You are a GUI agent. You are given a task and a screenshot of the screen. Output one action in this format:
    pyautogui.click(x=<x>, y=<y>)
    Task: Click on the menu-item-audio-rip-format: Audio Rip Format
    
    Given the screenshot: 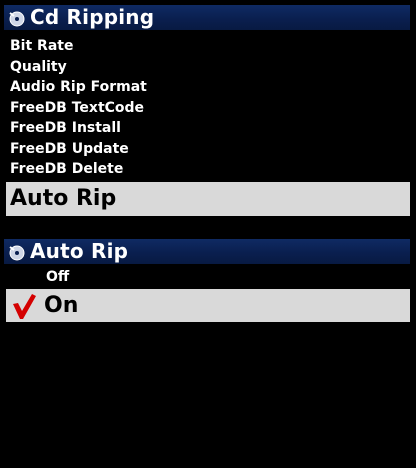 What is the action you would take?
    pyautogui.click(x=208, y=87)
    